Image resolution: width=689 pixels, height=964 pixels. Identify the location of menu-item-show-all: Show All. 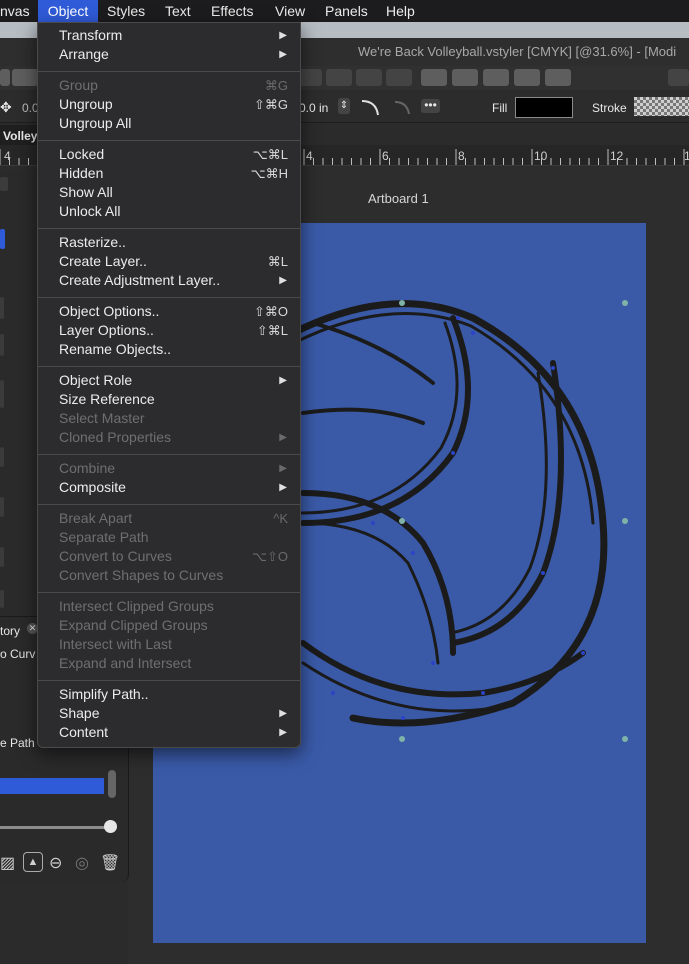
(86, 192).